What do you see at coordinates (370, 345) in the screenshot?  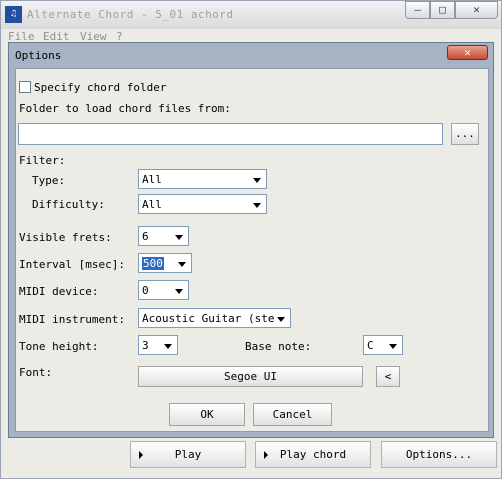 I see `base-note-value: C` at bounding box center [370, 345].